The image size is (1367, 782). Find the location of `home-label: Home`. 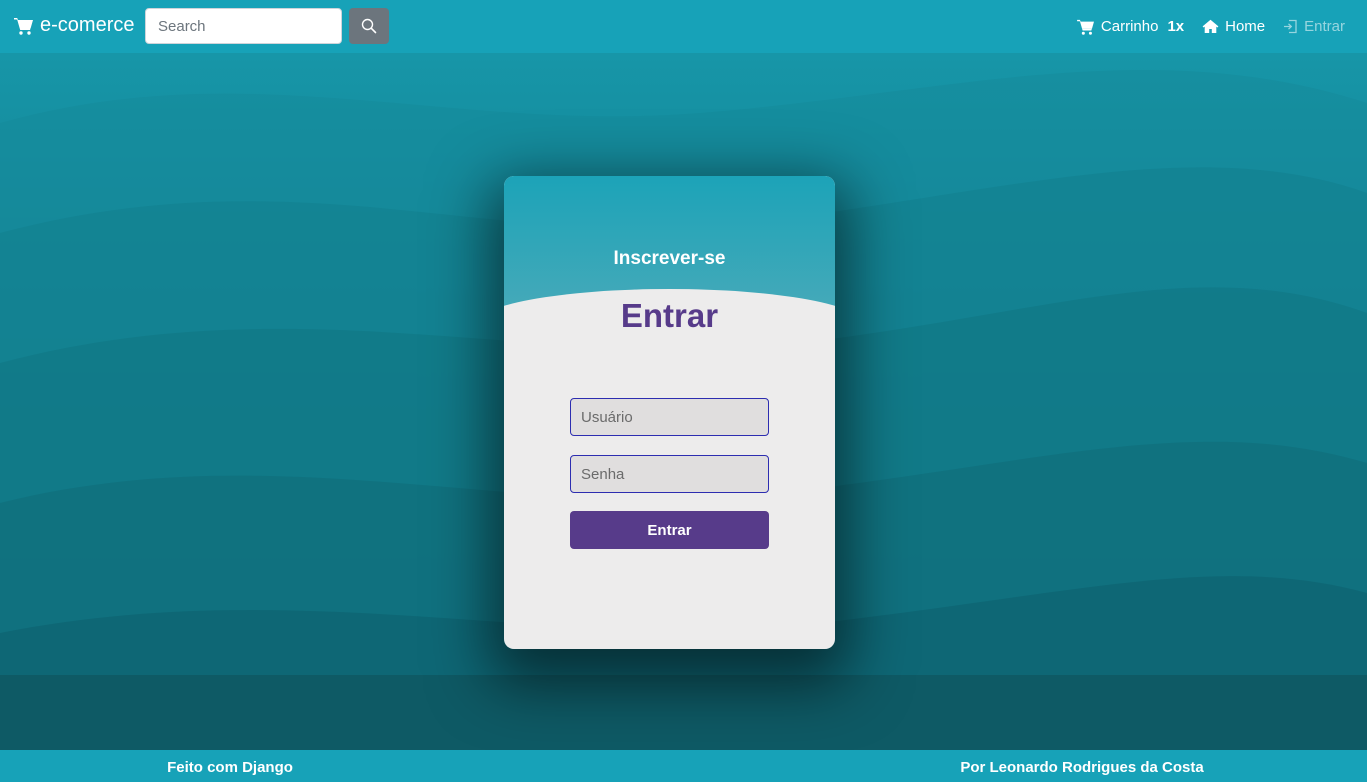

home-label: Home is located at coordinates (1245, 26).